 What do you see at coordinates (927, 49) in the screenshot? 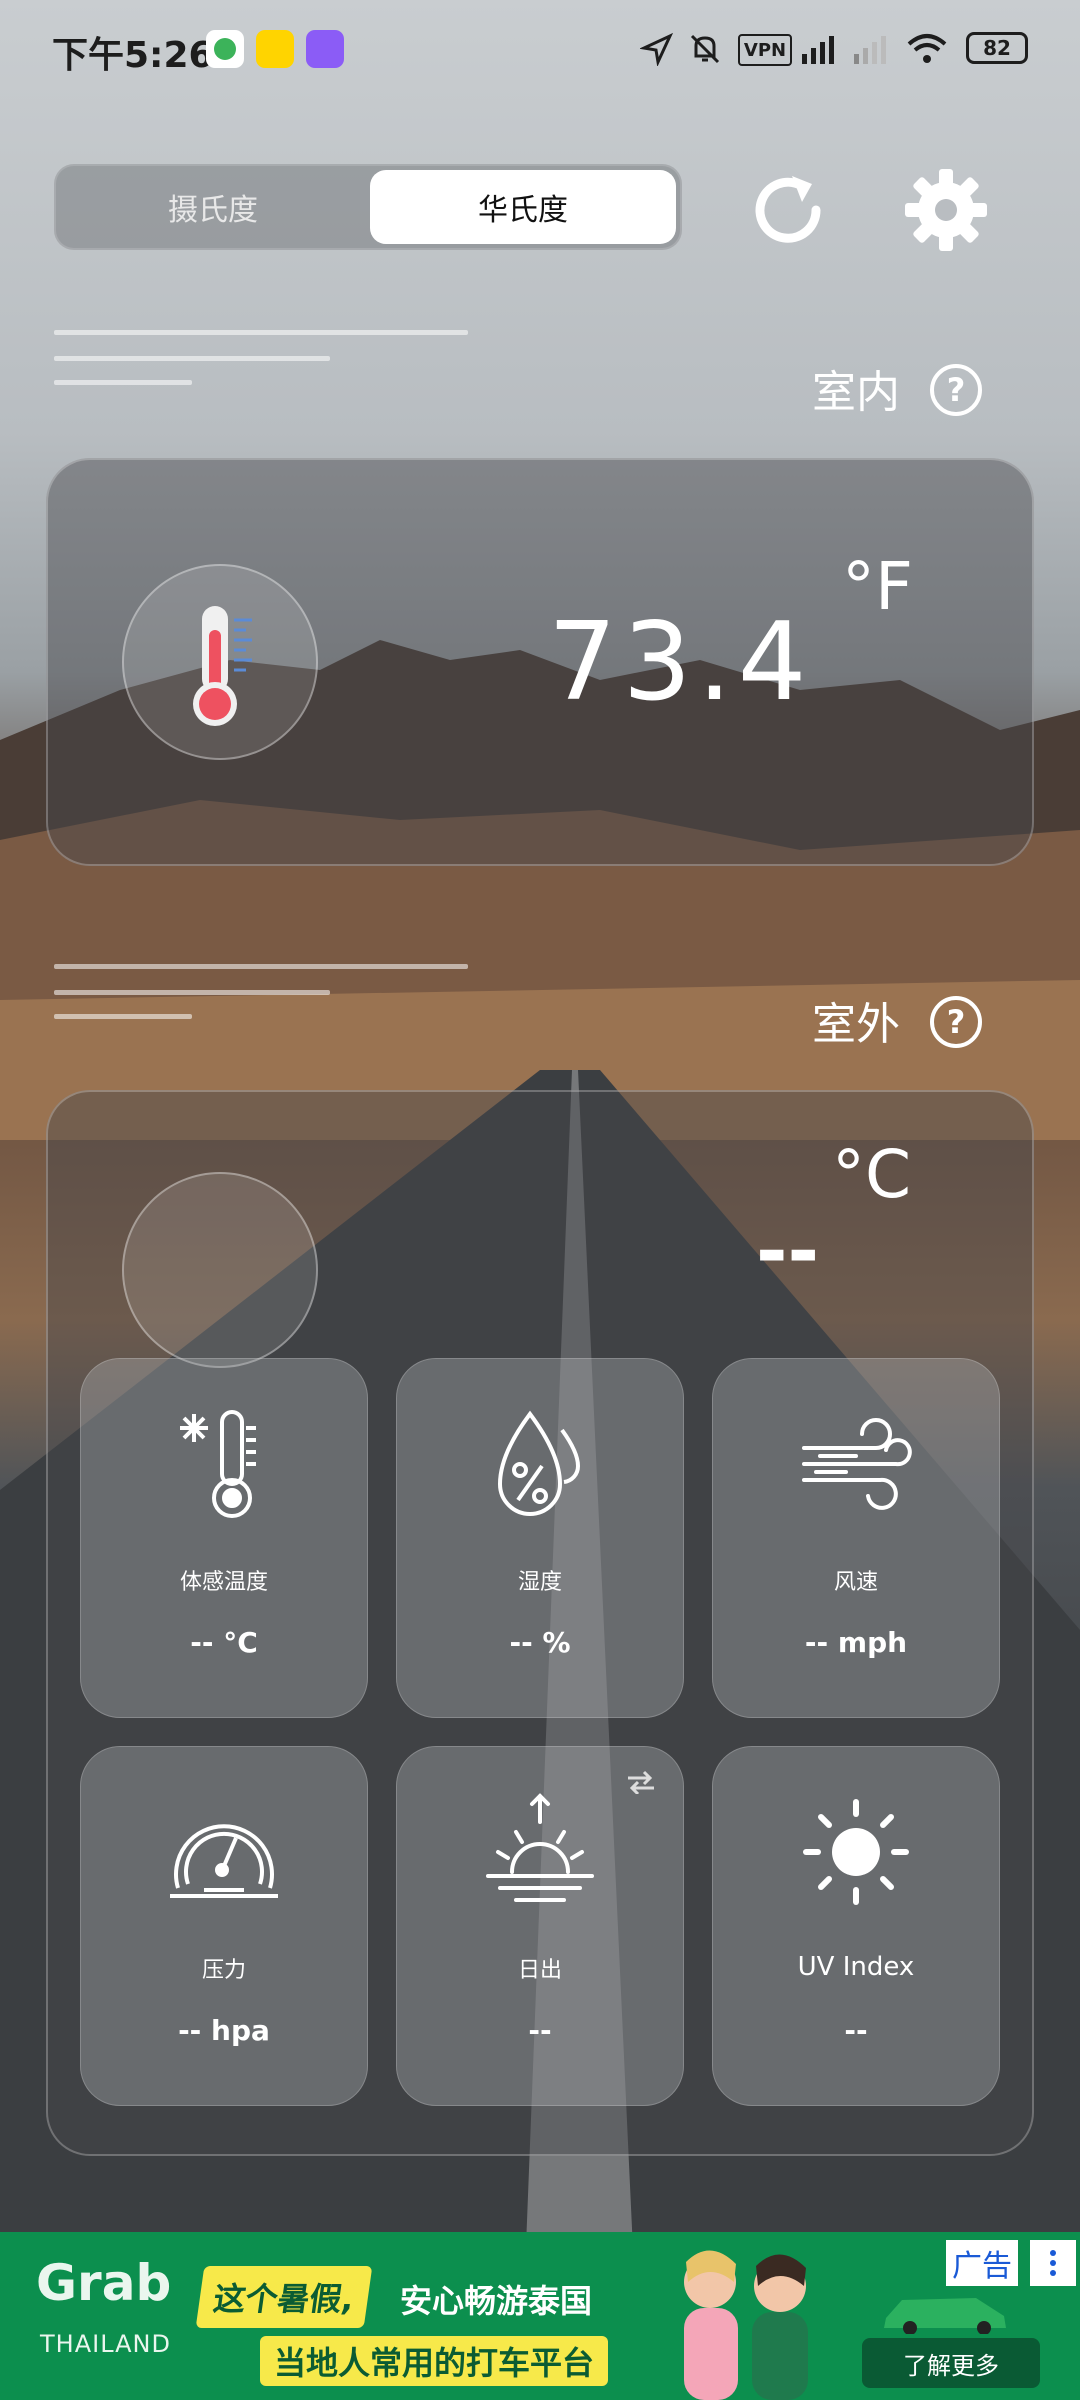
I see `wifi-icon` at bounding box center [927, 49].